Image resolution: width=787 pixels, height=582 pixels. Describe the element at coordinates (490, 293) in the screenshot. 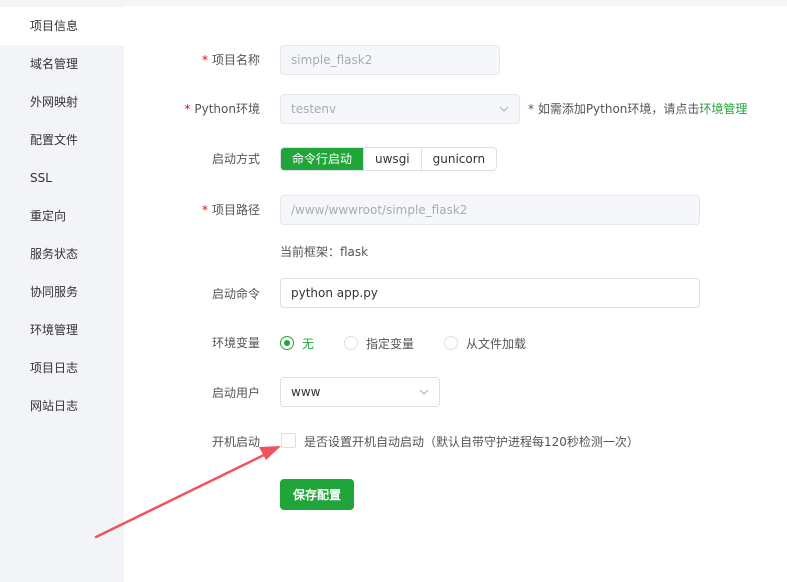

I see `start-command-input: python app.py` at that location.